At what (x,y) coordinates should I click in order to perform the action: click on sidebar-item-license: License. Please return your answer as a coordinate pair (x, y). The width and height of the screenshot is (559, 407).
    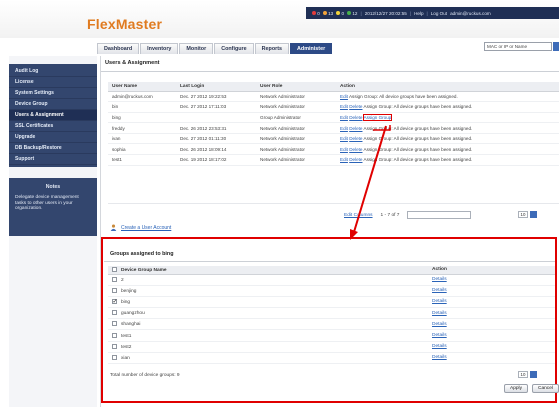
    Looking at the image, I should click on (53, 82).